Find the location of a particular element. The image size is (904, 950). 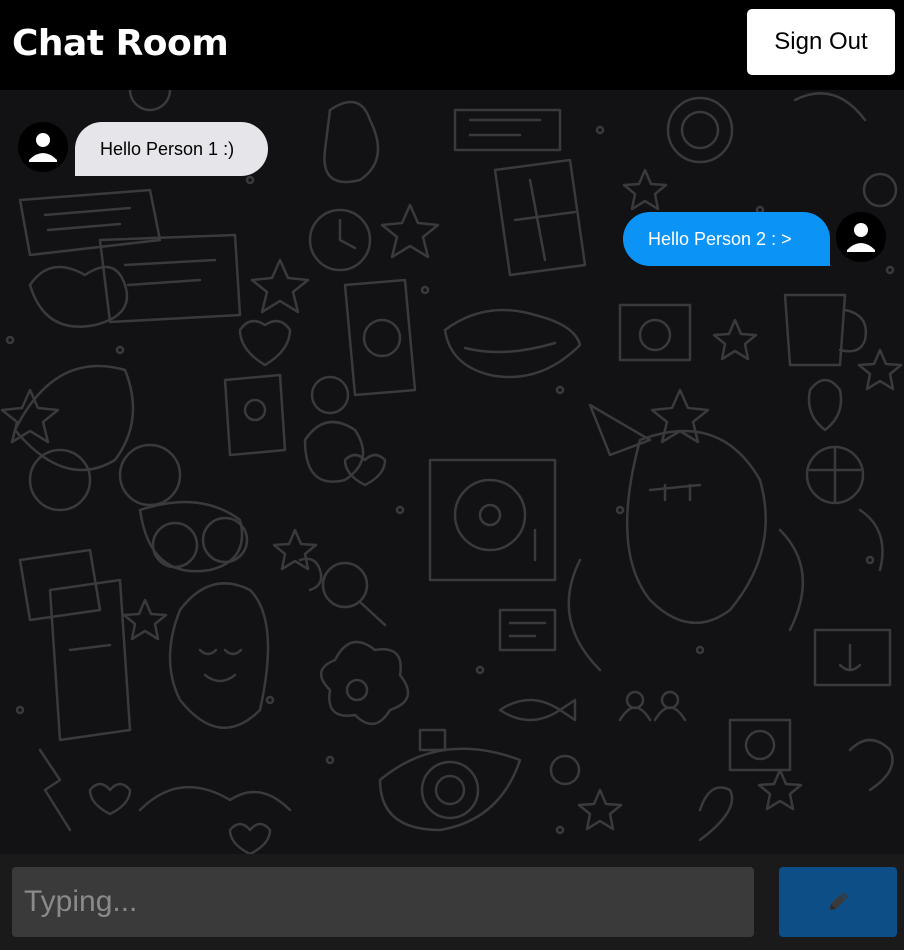

send-button is located at coordinates (838, 902).